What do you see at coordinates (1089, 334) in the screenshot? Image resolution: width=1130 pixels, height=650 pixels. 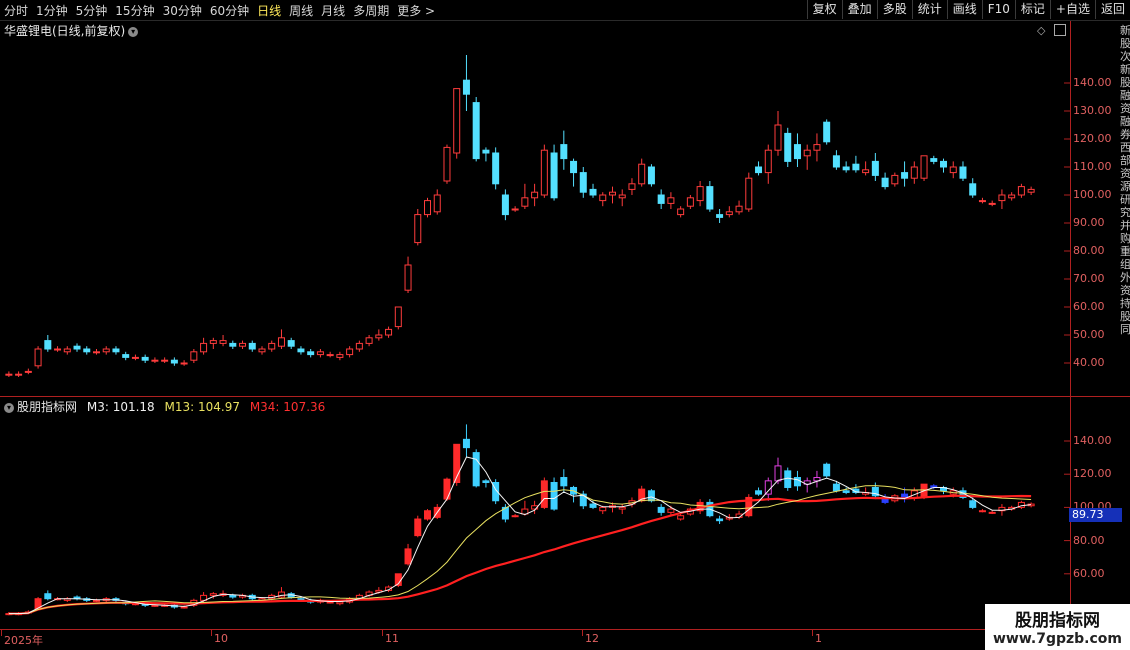 I see `y-tick-label: 50.00` at bounding box center [1089, 334].